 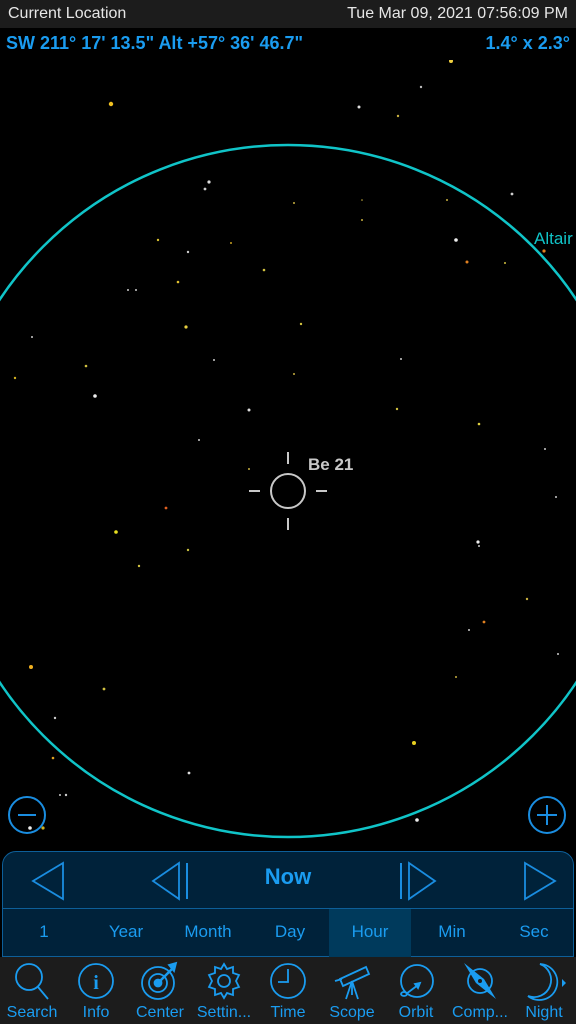 What do you see at coordinates (126, 933) in the screenshot?
I see `unit-year: Year` at bounding box center [126, 933].